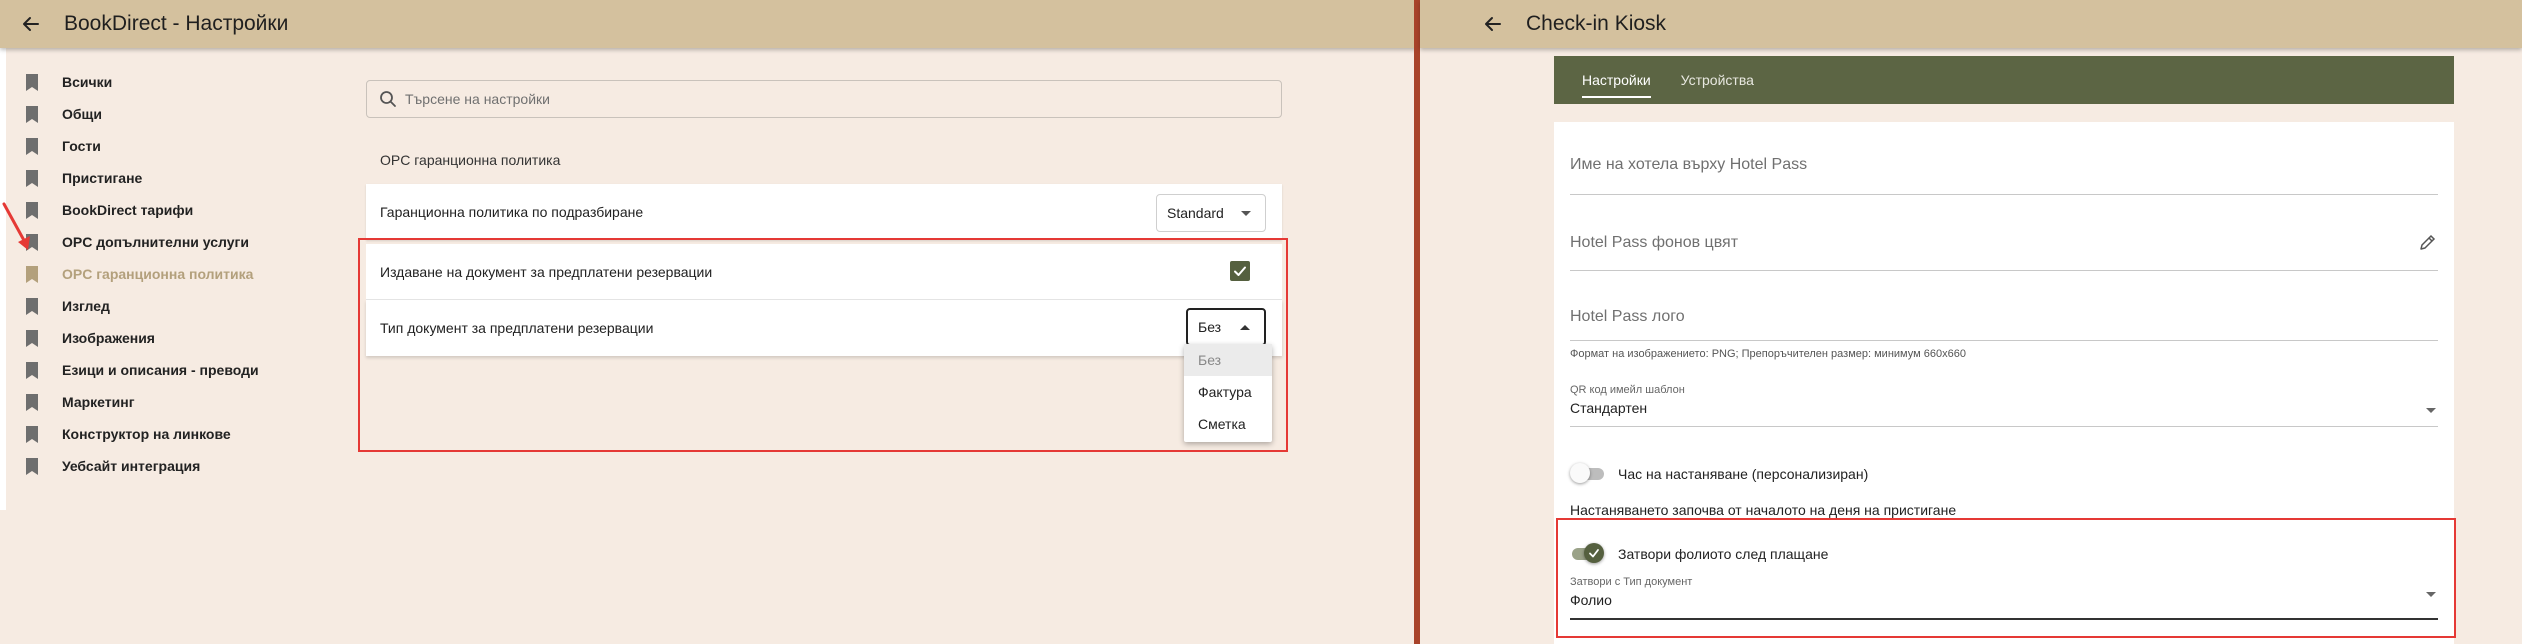  What do you see at coordinates (131, 466) in the screenshot?
I see `sidebar-item-label: Уебсайт интеграция` at bounding box center [131, 466].